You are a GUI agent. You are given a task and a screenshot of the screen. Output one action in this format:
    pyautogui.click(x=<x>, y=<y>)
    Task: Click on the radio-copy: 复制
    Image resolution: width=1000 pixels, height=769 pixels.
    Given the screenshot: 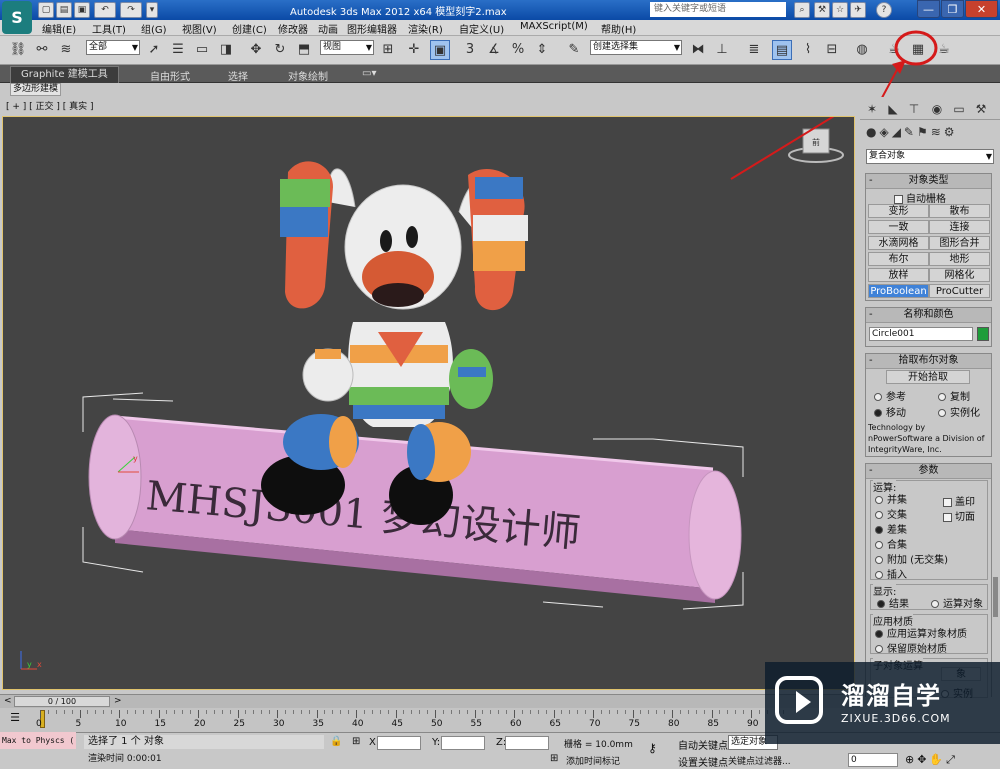 What is the action you would take?
    pyautogui.click(x=954, y=395)
    